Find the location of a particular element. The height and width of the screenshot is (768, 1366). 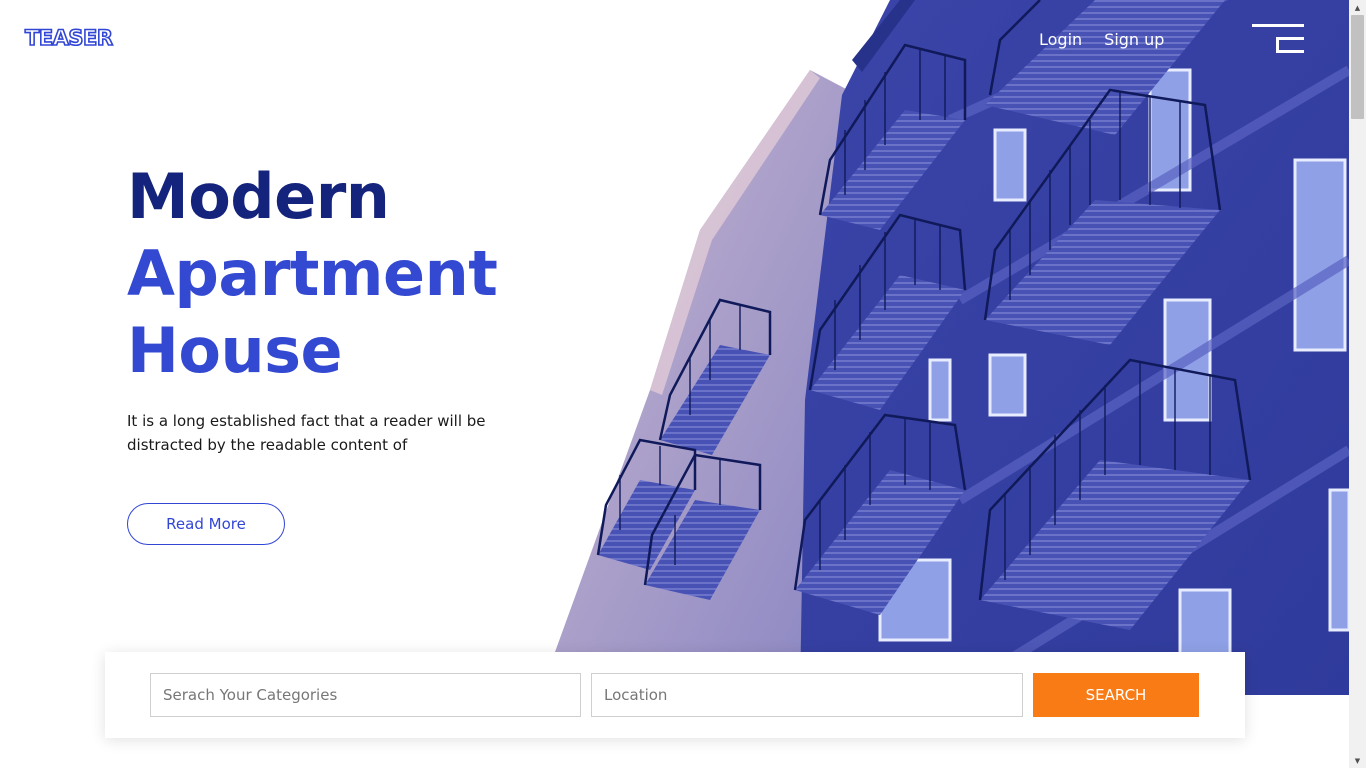

hero-title: Modern Apartment House is located at coordinates (312, 273).